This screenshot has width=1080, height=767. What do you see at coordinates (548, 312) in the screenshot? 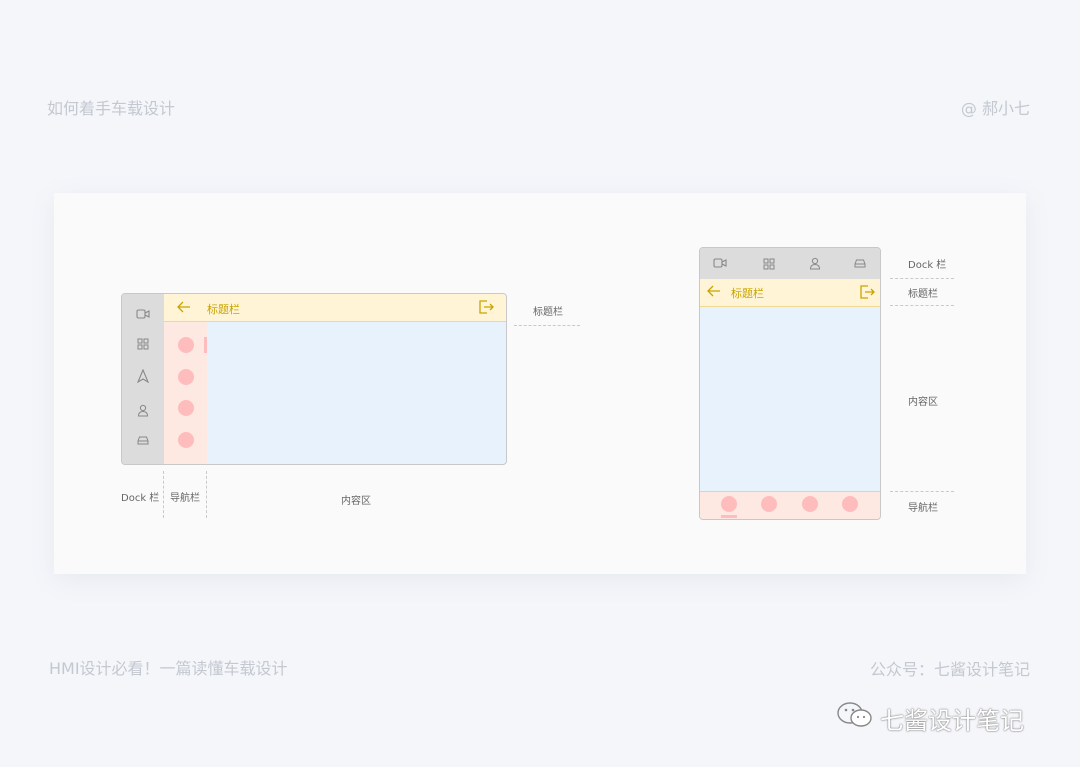
I see `label-title-bar: 标题栏` at bounding box center [548, 312].